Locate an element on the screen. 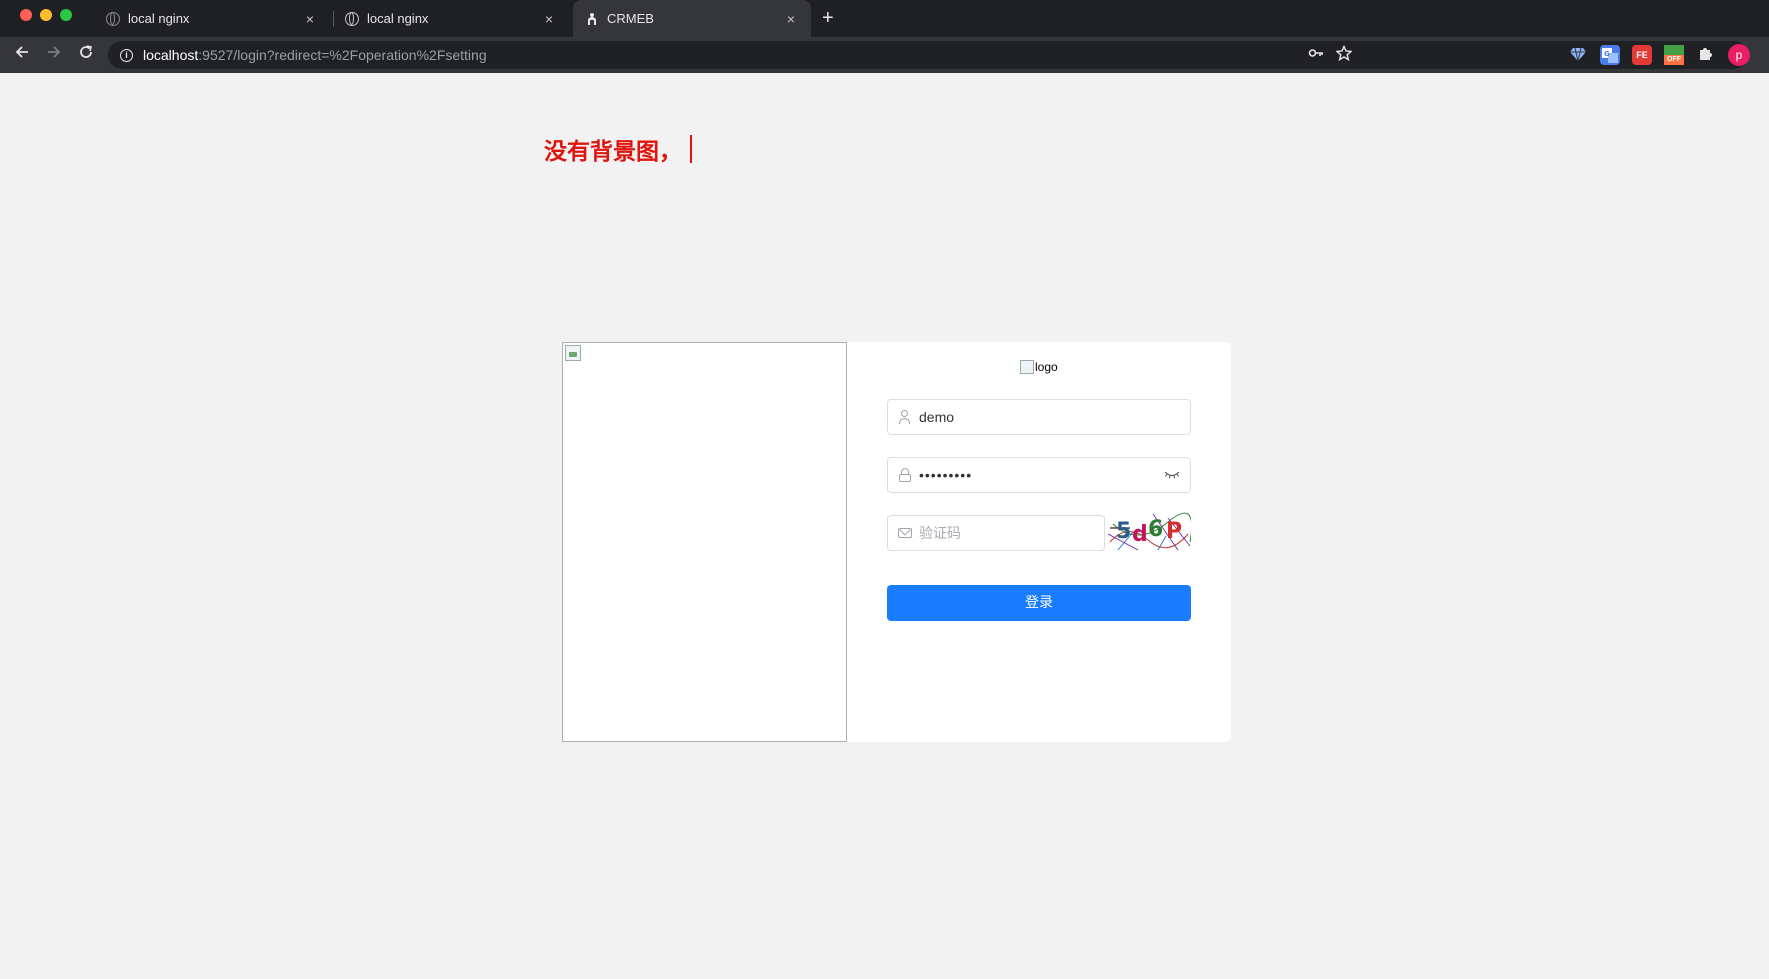 The height and width of the screenshot is (979, 1769). browser-tab-bar: local nginx × local nginx × CRMEB × + is located at coordinates (884, 18).